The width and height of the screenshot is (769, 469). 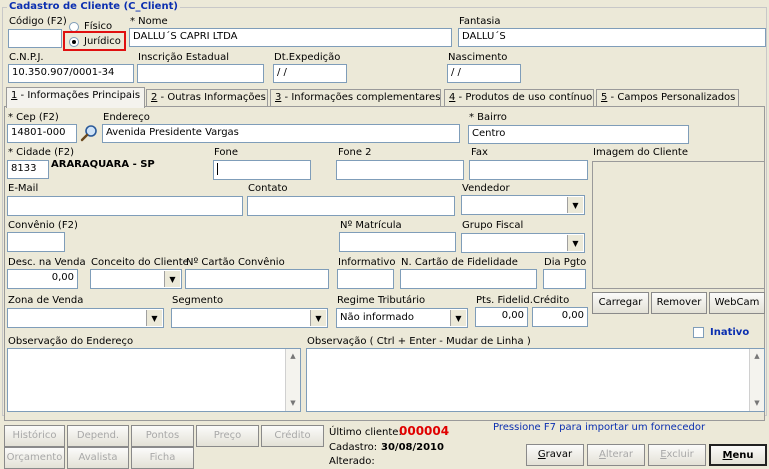 What do you see at coordinates (612, 37) in the screenshot?
I see `fantasia-input: DALLU´S` at bounding box center [612, 37].